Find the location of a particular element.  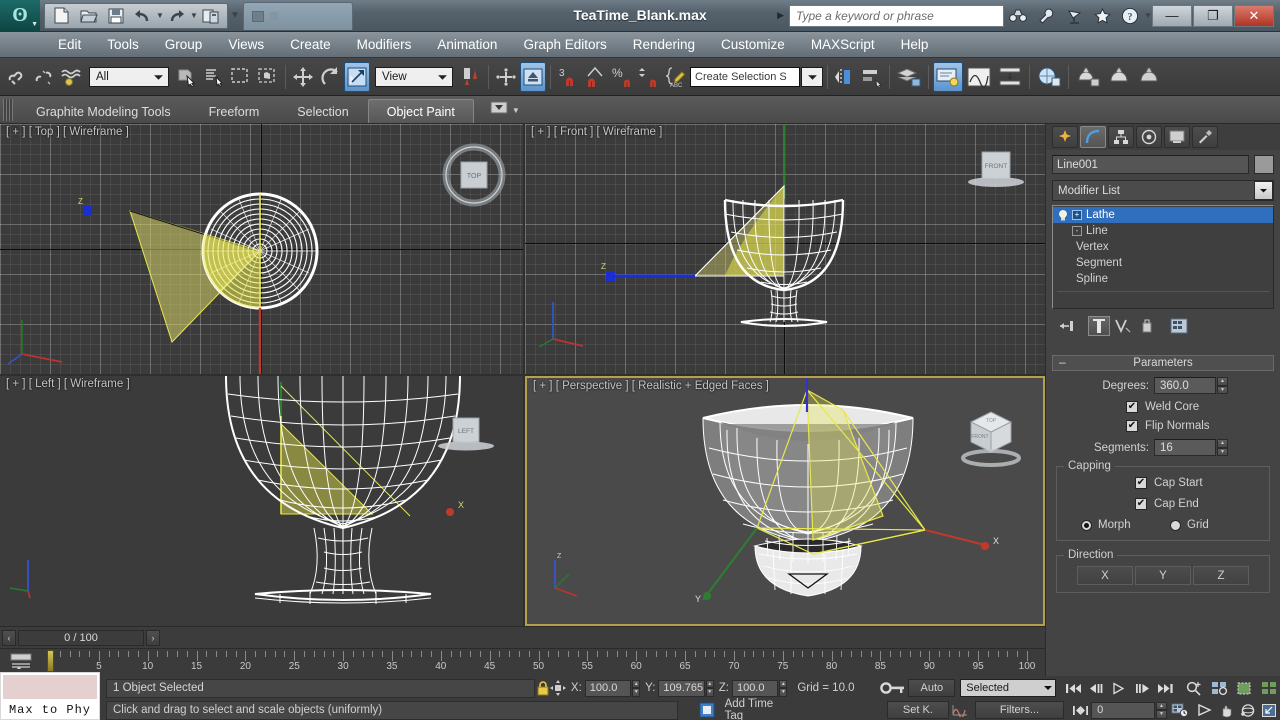

degrees-spinner: ▲ ▼ is located at coordinates (1222, 385).